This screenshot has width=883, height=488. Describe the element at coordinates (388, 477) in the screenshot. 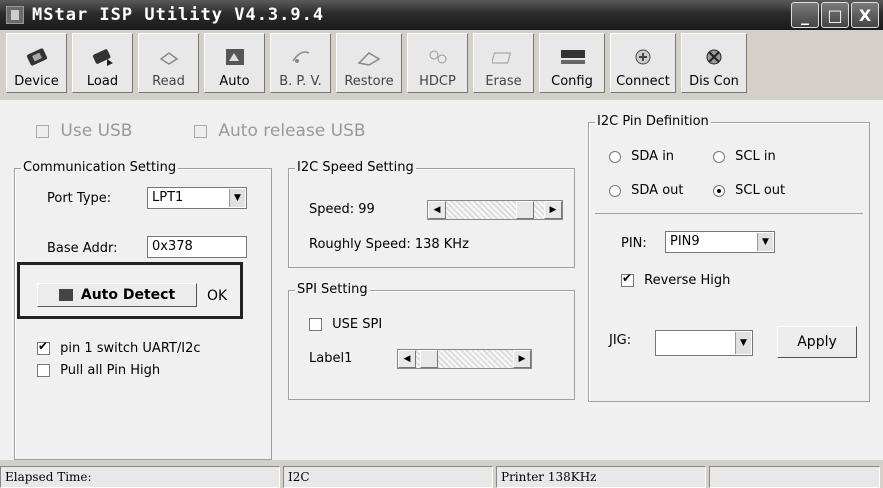

I see `mode-status: I2C` at that location.